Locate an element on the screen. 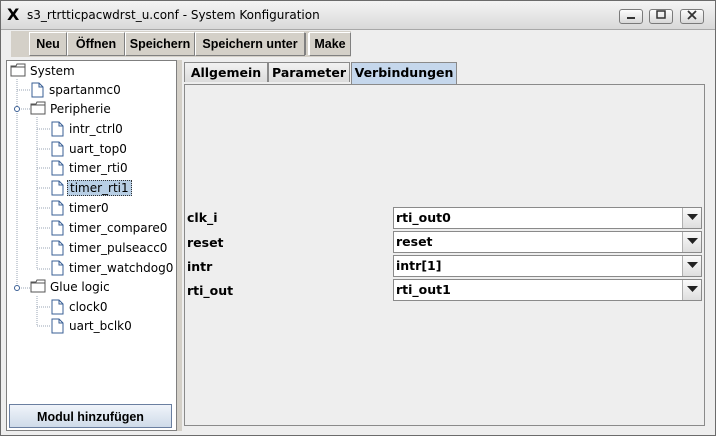  tree-item-intr-ctrl0: intr_ctrl0 is located at coordinates (88, 129).